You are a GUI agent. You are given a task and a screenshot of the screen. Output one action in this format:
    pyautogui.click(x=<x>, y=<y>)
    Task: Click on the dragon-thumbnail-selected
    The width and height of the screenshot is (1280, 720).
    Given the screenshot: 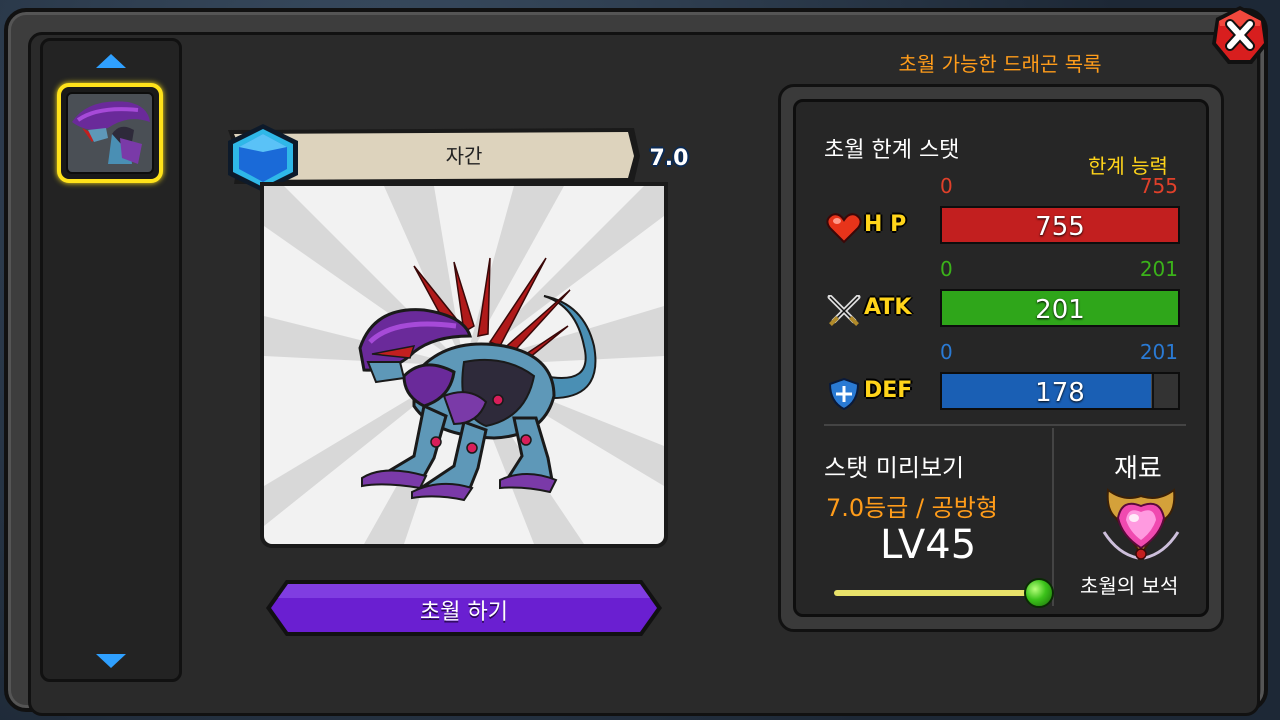 What is the action you would take?
    pyautogui.click(x=110, y=133)
    